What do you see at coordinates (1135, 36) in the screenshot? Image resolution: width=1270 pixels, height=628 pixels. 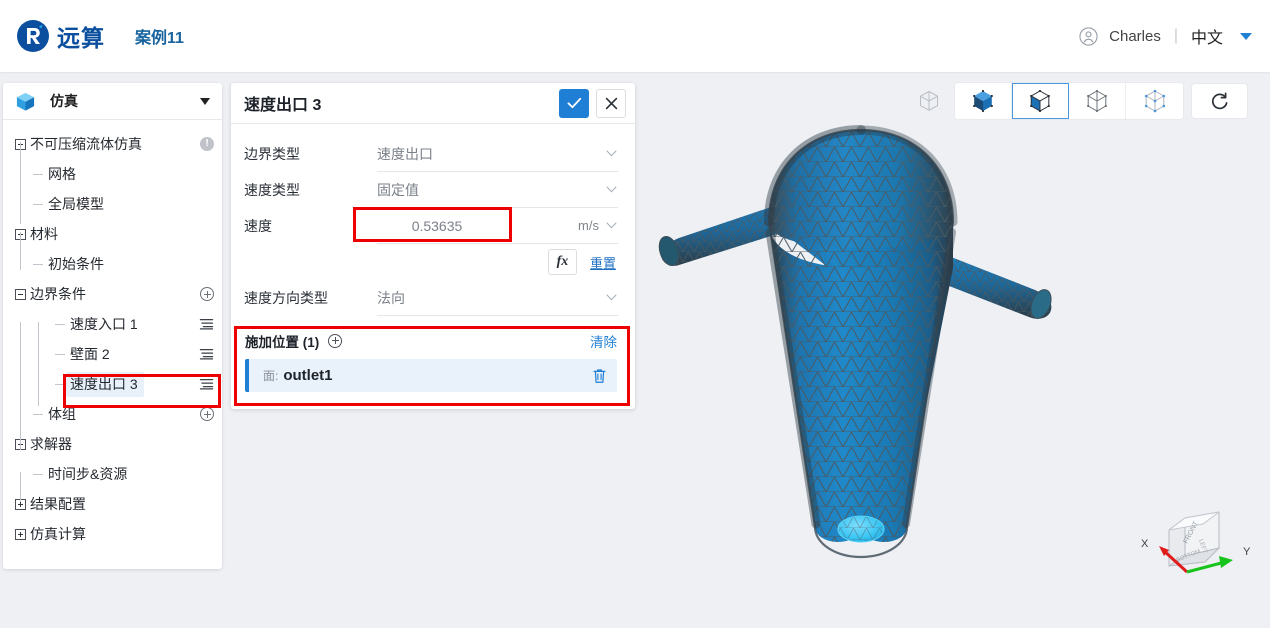 I see `user-name: Charles` at bounding box center [1135, 36].